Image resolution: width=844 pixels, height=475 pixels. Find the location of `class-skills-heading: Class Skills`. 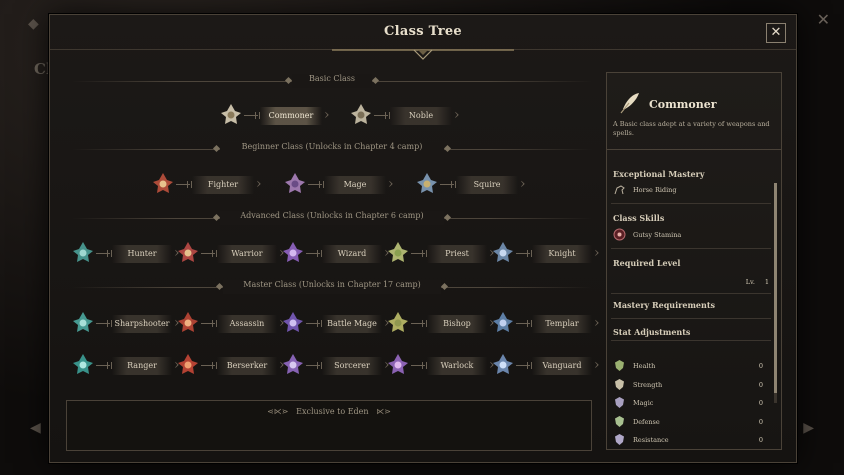

class-skills-heading: Class Skills is located at coordinates (639, 218).